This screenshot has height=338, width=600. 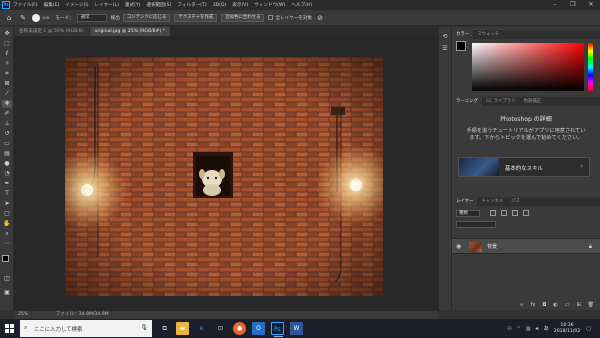 I want to click on menu-select: 選択範囲(S), so click(x=159, y=5).